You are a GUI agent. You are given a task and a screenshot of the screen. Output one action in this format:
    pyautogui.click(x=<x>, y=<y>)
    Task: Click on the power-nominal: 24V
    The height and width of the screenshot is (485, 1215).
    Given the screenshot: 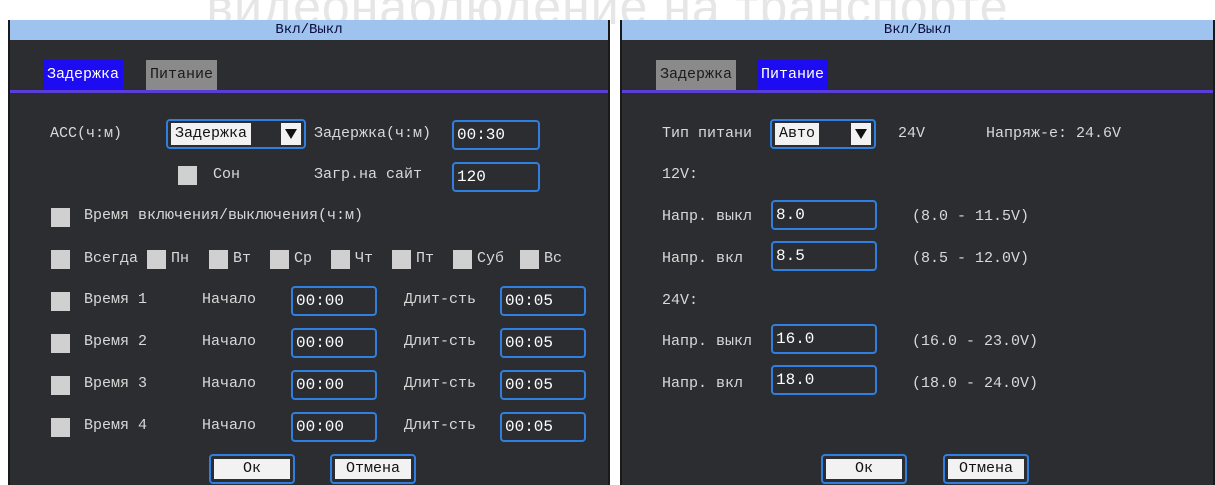 What is the action you would take?
    pyautogui.click(x=912, y=133)
    